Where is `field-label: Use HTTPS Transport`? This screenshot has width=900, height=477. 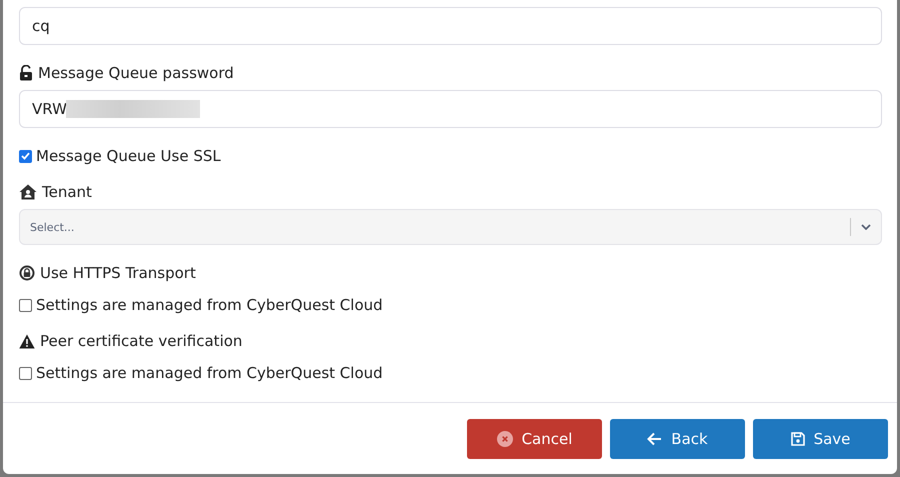 field-label: Use HTTPS Transport is located at coordinates (118, 273).